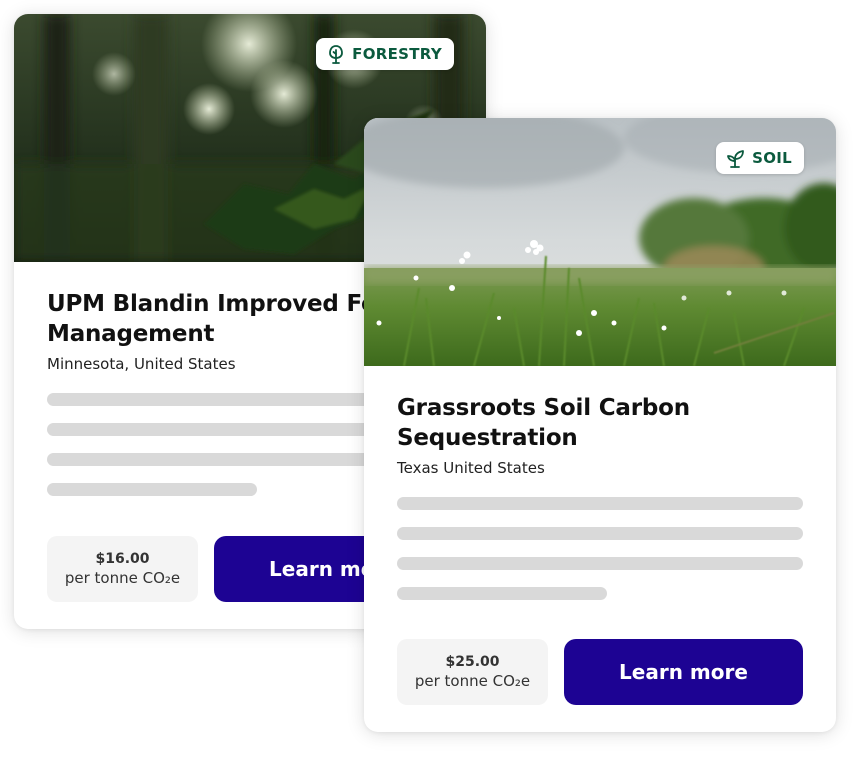 Image resolution: width=863 pixels, height=759 pixels. I want to click on project-location: Texas United States, so click(471, 468).